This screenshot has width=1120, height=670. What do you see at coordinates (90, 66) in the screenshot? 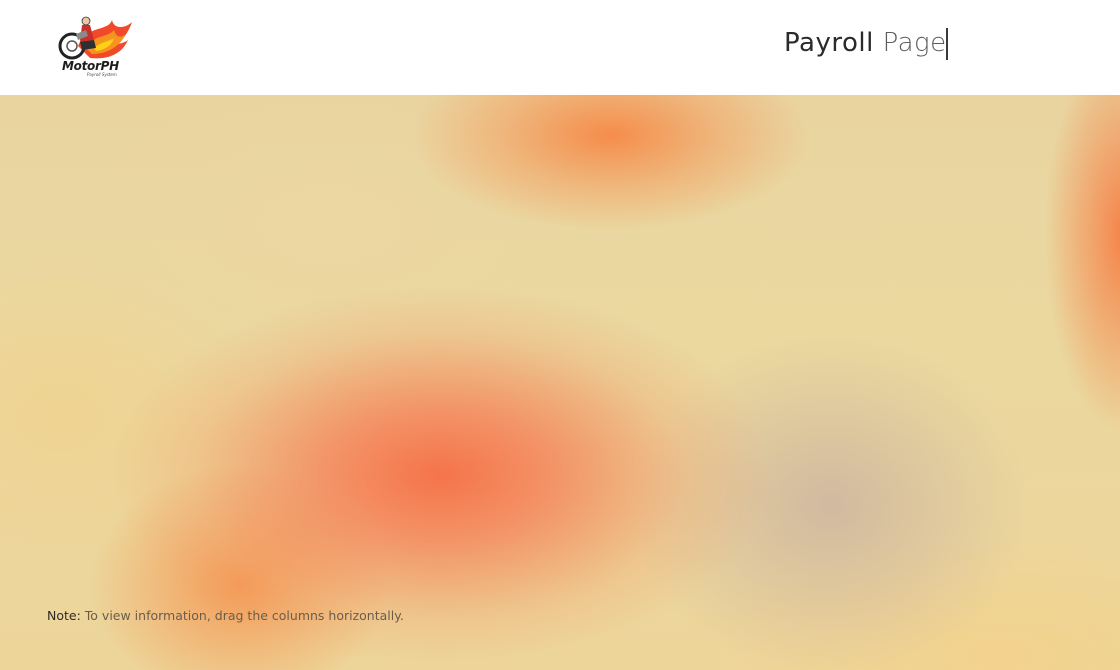
I see `logo-wordmark: MotorPH` at bounding box center [90, 66].